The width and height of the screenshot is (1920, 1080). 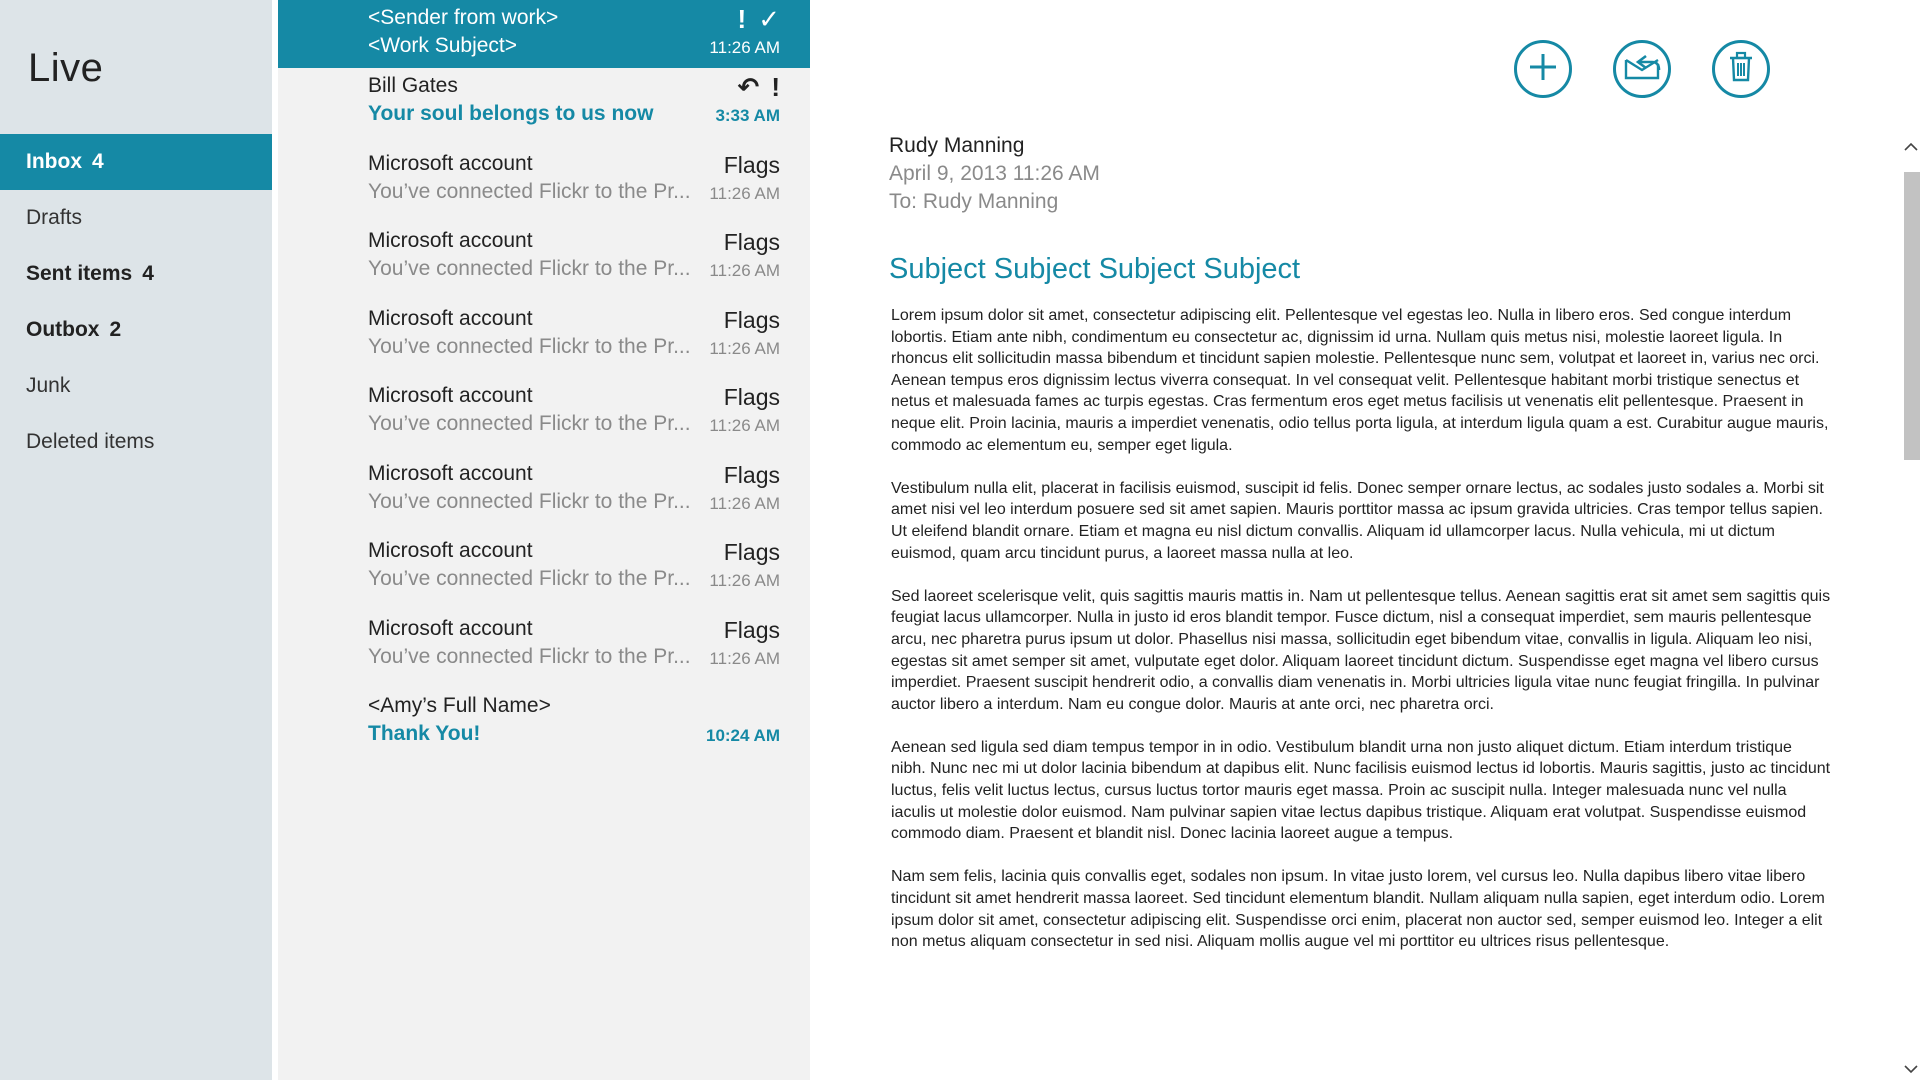 What do you see at coordinates (66, 68) in the screenshot?
I see `app-title: Live` at bounding box center [66, 68].